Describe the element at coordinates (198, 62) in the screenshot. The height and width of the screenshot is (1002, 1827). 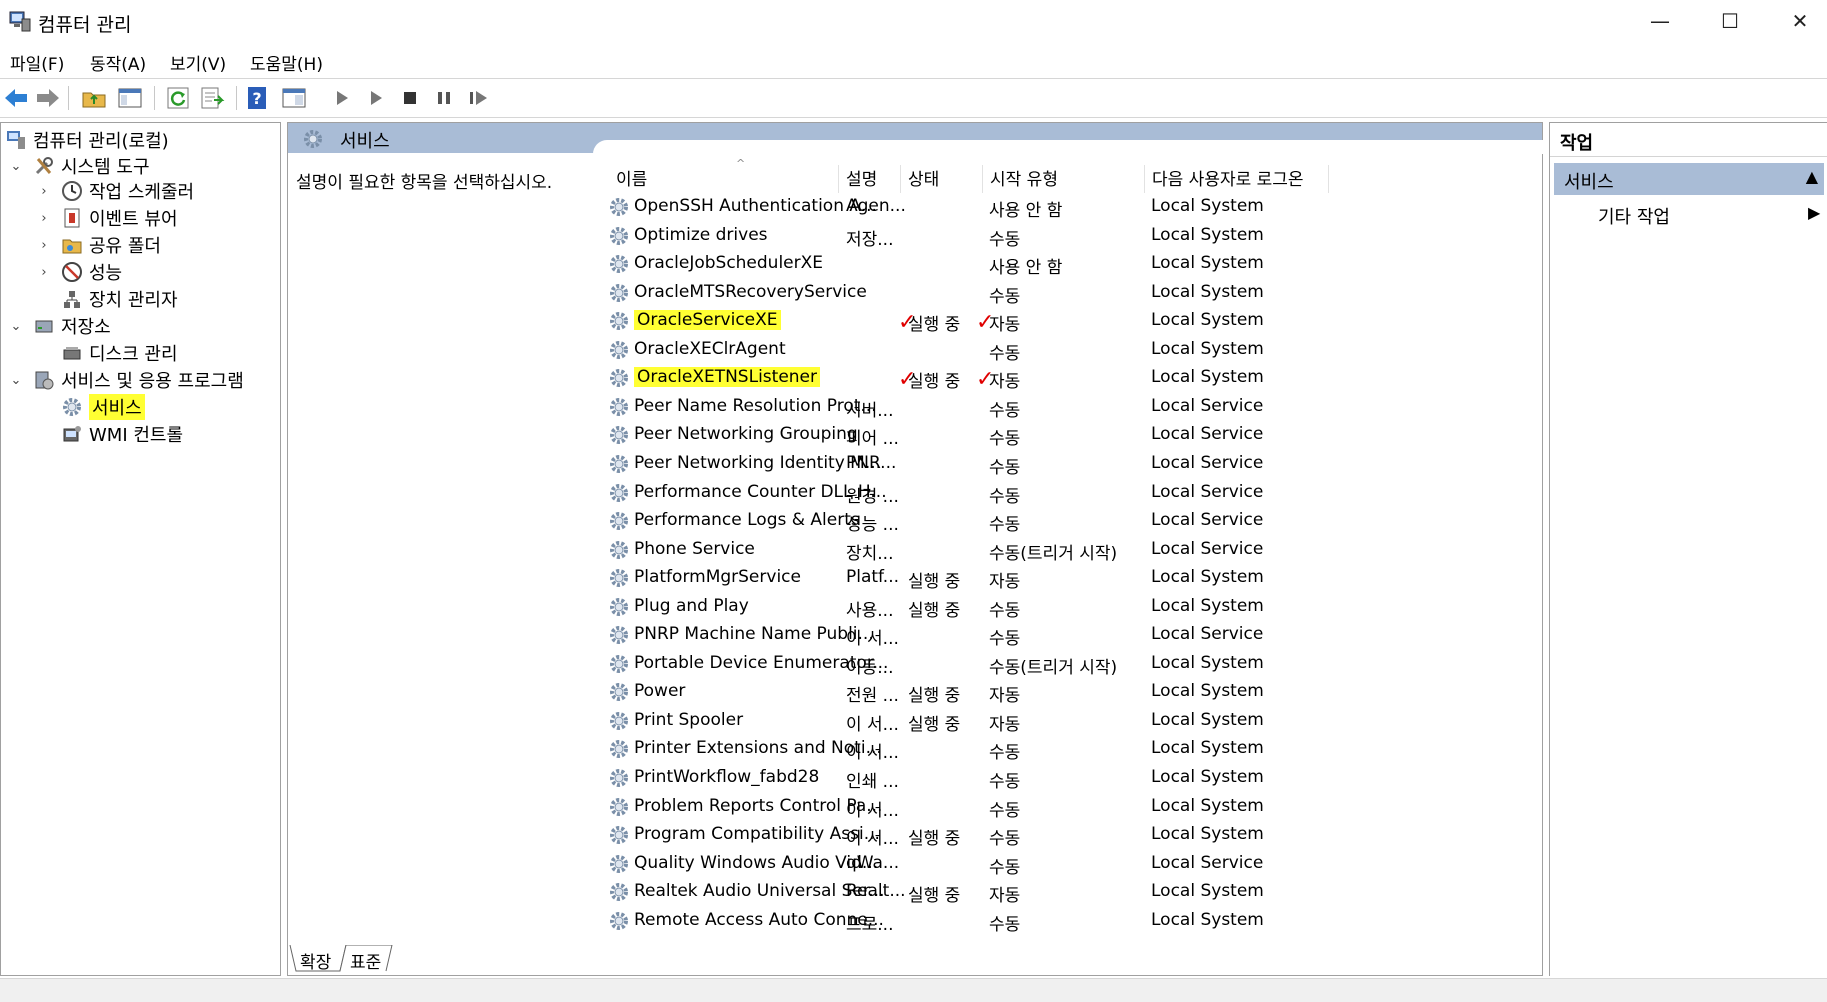
I see `menu-view: 보기(V)` at that location.